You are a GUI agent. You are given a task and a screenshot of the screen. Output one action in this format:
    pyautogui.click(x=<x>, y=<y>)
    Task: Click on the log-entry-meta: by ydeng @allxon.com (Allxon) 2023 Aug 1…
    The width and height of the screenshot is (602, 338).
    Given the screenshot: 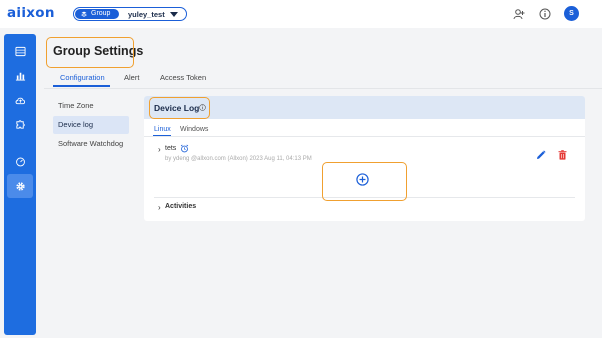 What is the action you would take?
    pyautogui.click(x=238, y=159)
    